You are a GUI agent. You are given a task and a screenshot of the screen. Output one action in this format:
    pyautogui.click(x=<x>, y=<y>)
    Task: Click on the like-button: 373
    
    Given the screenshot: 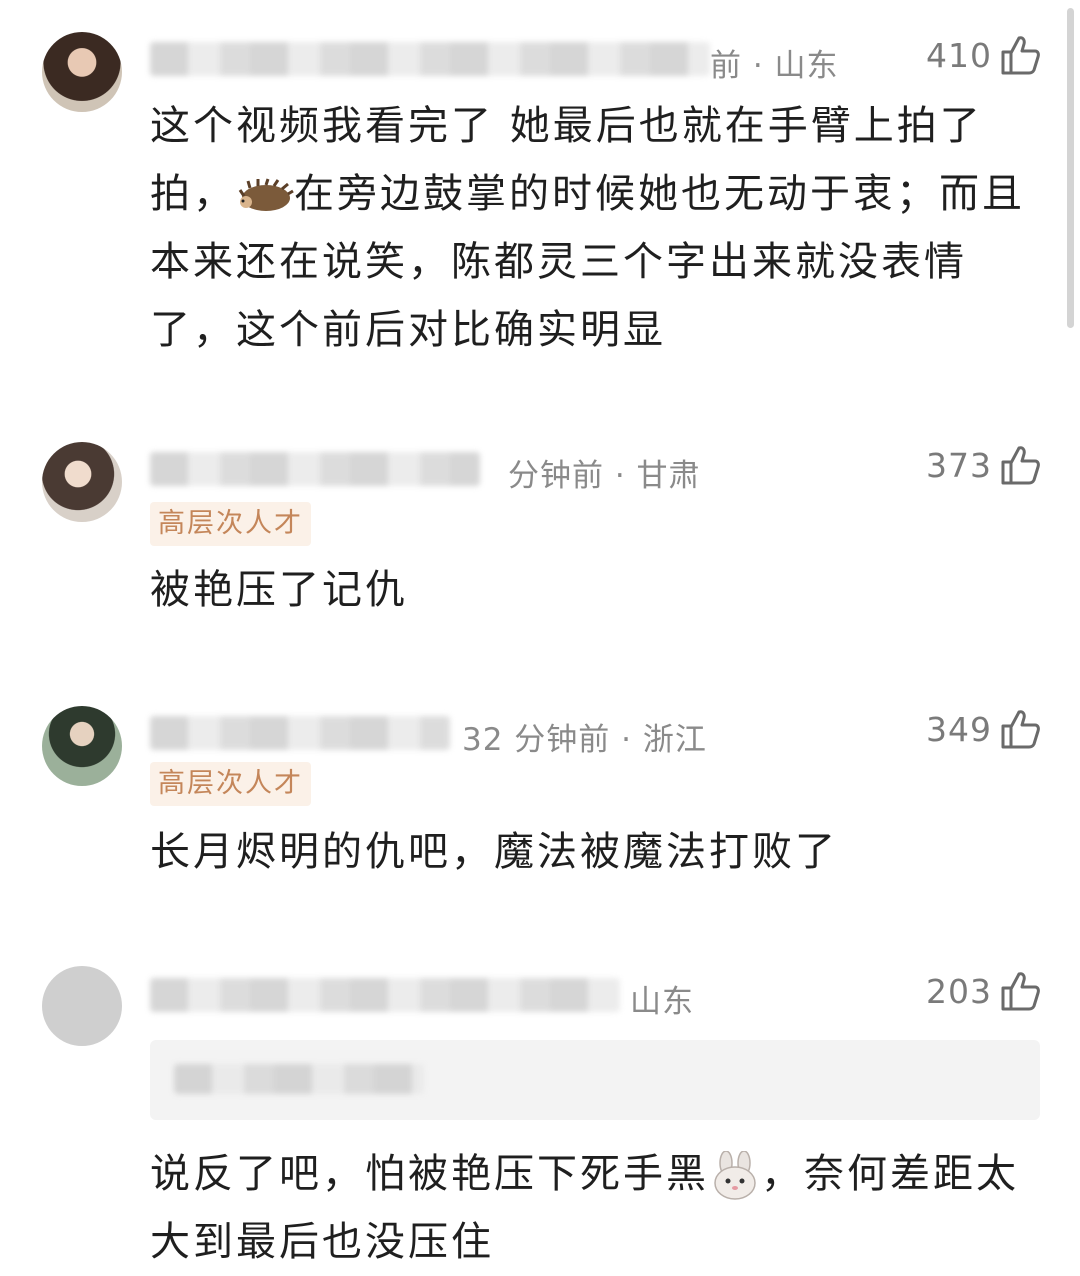 What is the action you would take?
    pyautogui.click(x=983, y=465)
    